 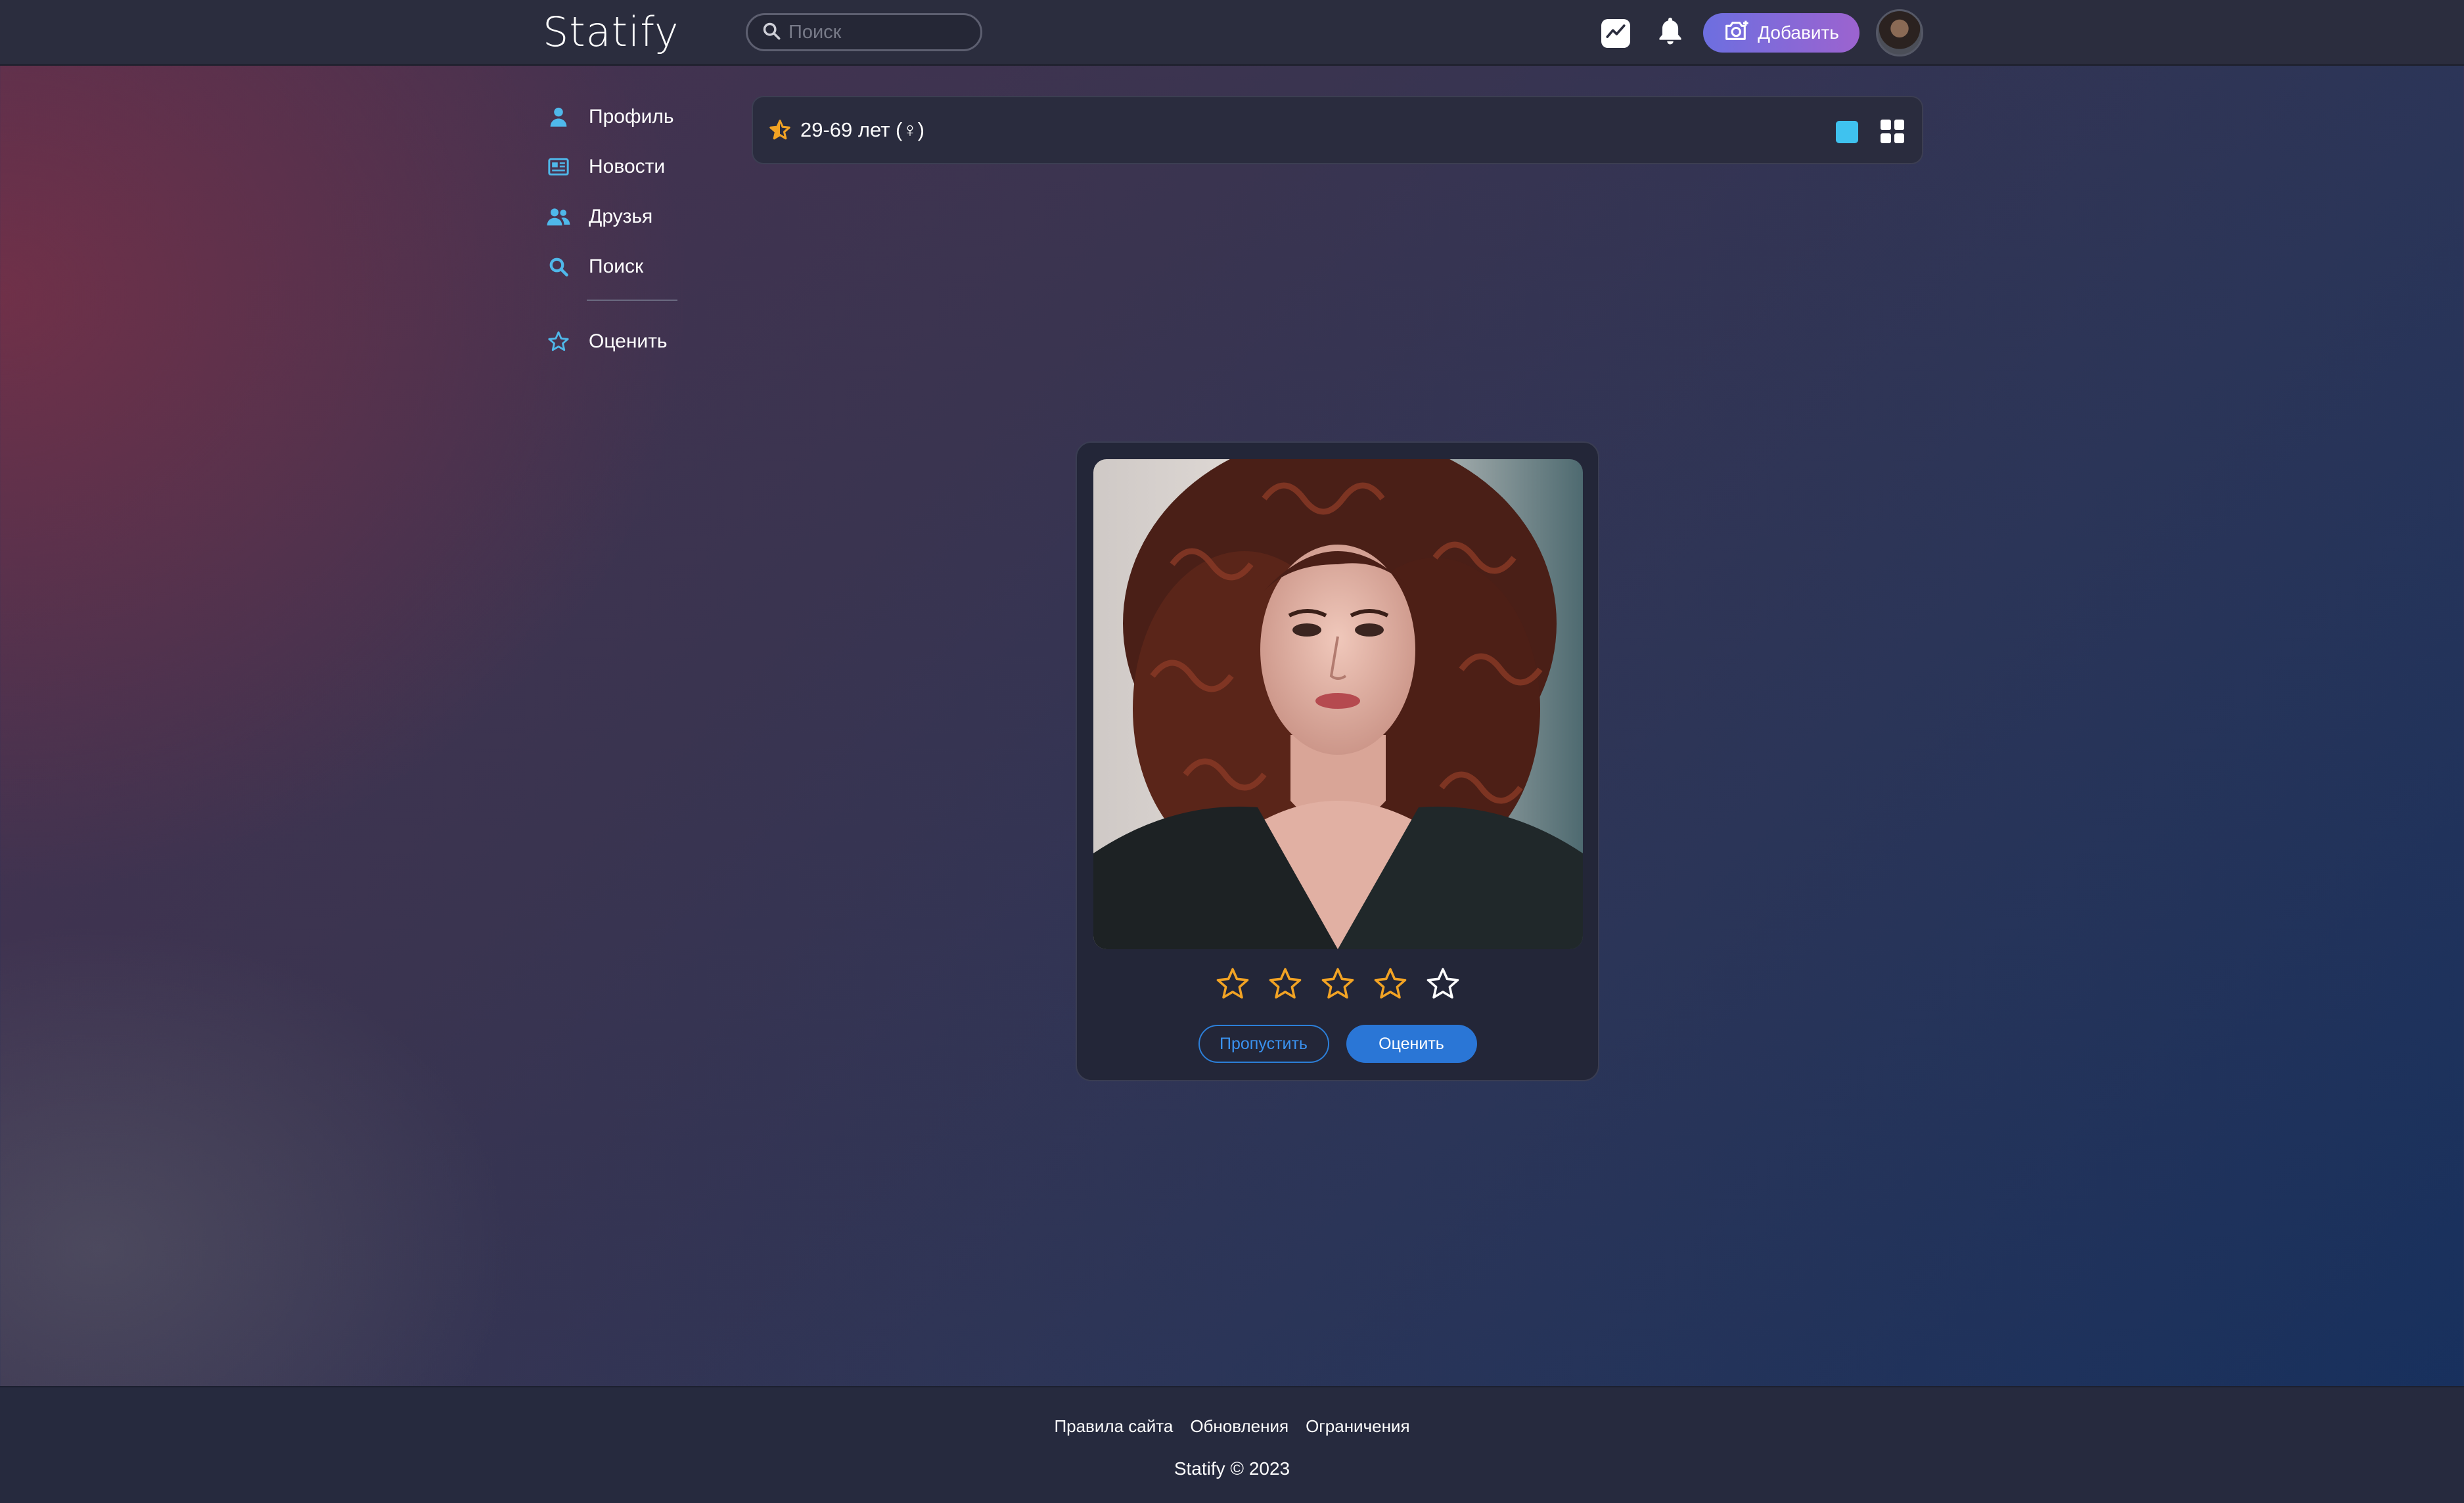 I want to click on sidebar-item-search: Поиск, so click(x=620, y=267).